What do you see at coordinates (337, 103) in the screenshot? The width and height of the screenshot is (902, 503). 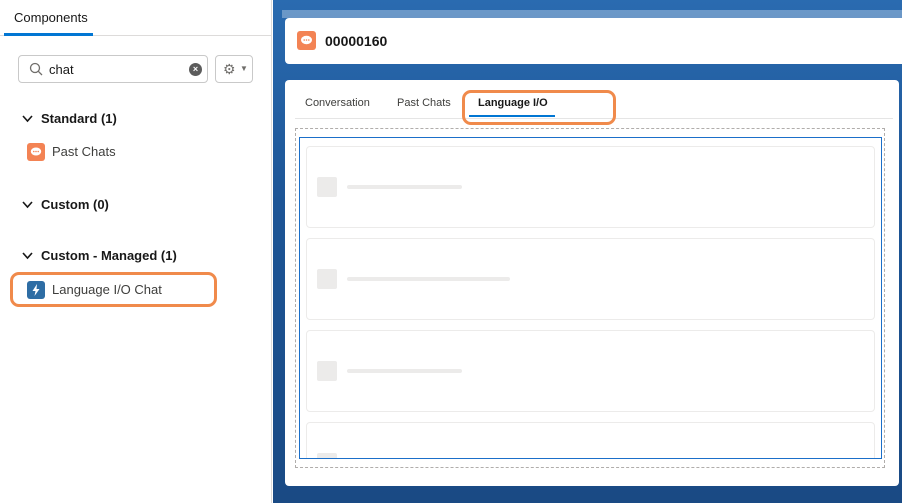 I see `tab-conversation: Conversation` at bounding box center [337, 103].